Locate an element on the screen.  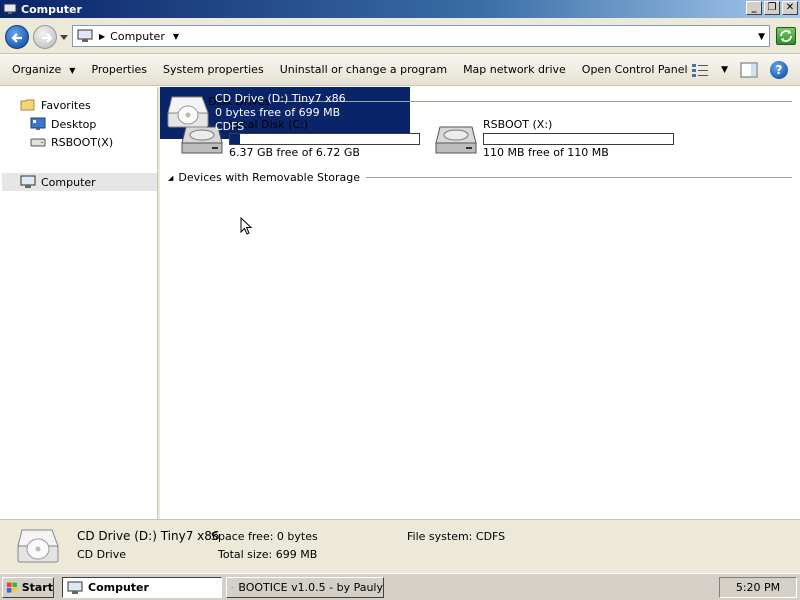
close-button: ✕ is located at coordinates (790, 8).